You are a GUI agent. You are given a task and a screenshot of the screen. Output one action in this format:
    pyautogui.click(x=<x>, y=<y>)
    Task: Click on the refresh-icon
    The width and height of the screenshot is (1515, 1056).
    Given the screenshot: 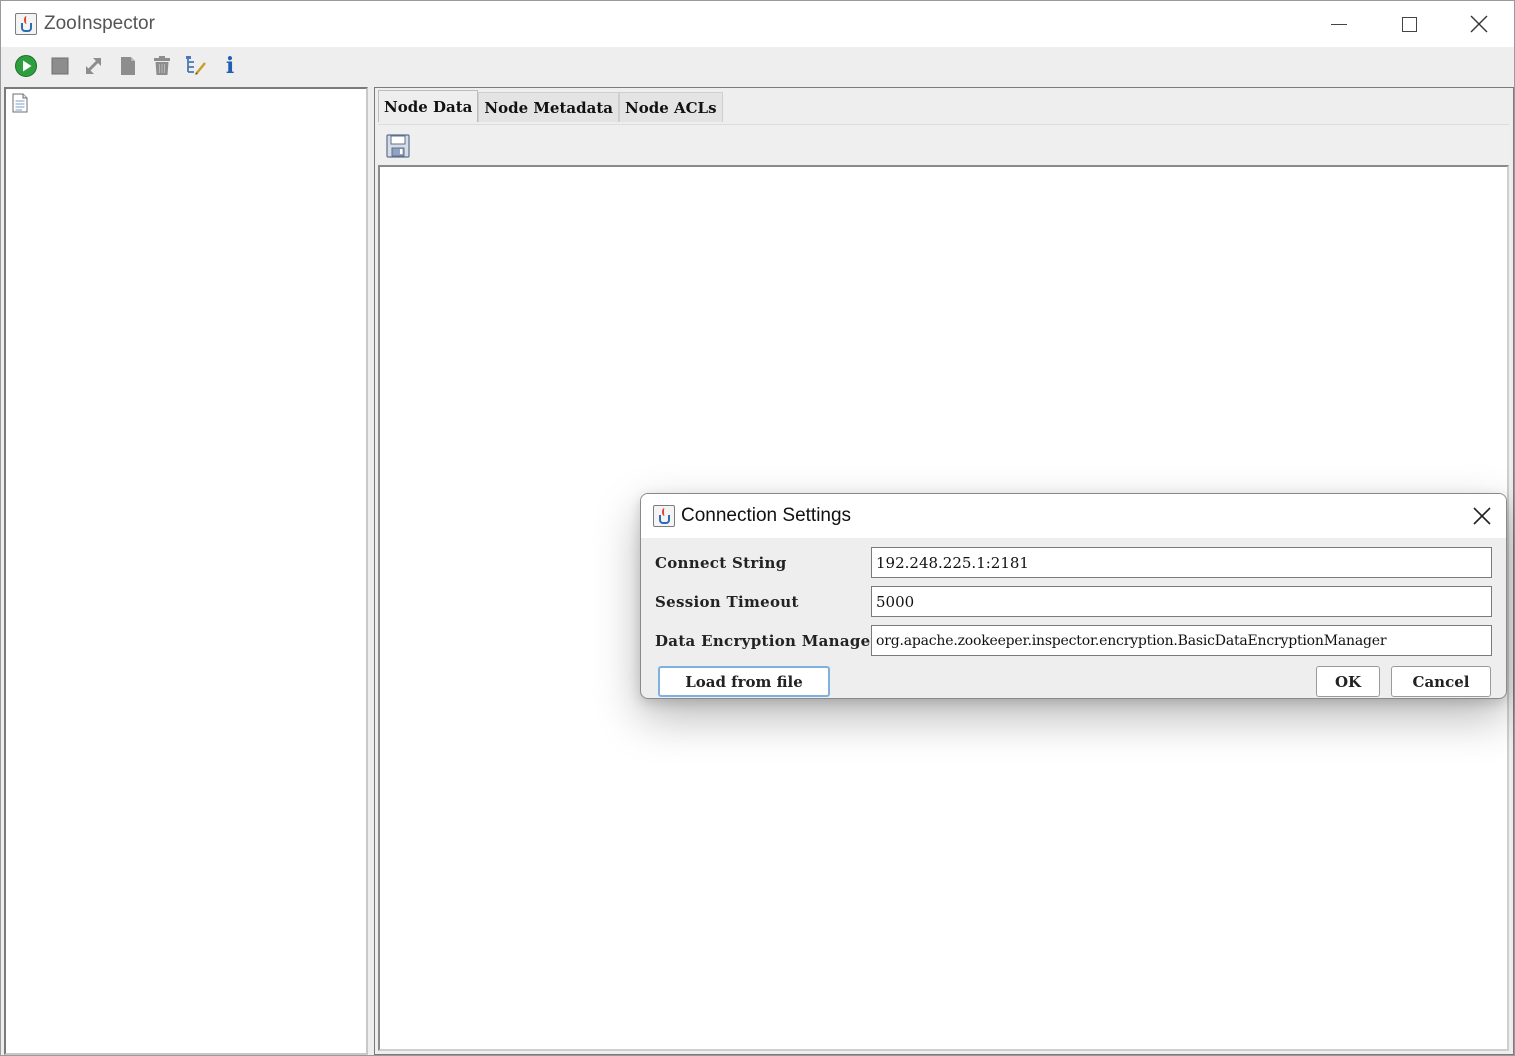 What is the action you would take?
    pyautogui.click(x=93, y=66)
    